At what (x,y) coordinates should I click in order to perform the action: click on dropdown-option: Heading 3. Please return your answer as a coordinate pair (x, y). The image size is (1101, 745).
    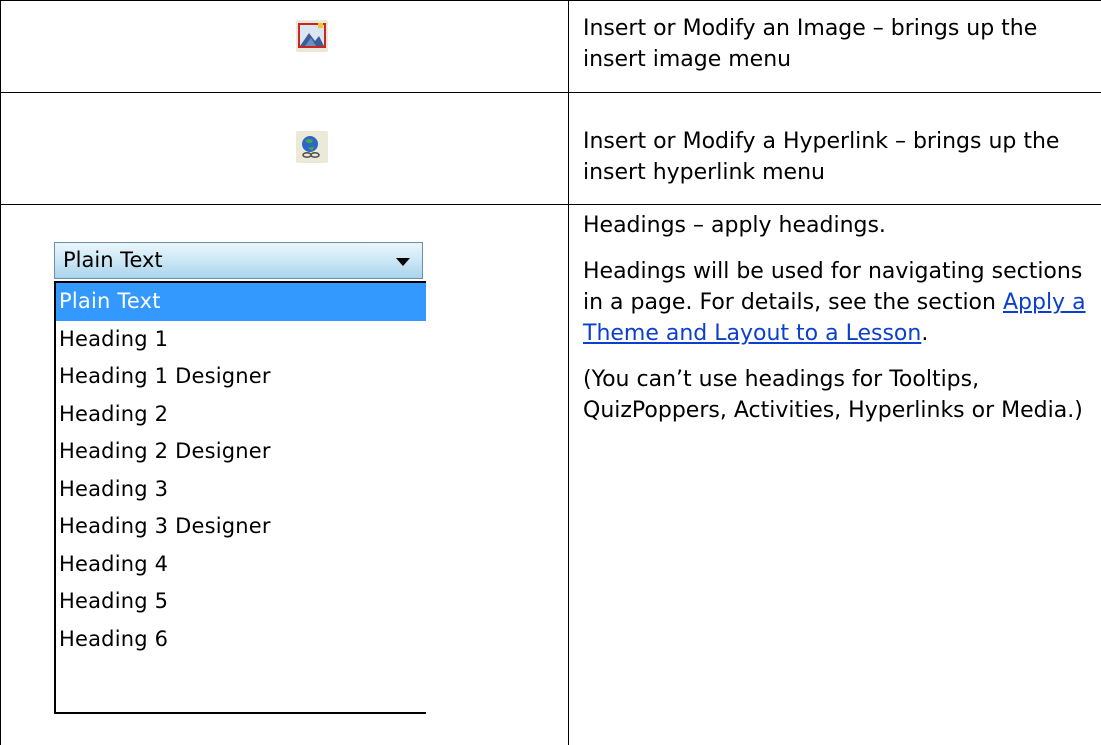
    Looking at the image, I should click on (241, 490).